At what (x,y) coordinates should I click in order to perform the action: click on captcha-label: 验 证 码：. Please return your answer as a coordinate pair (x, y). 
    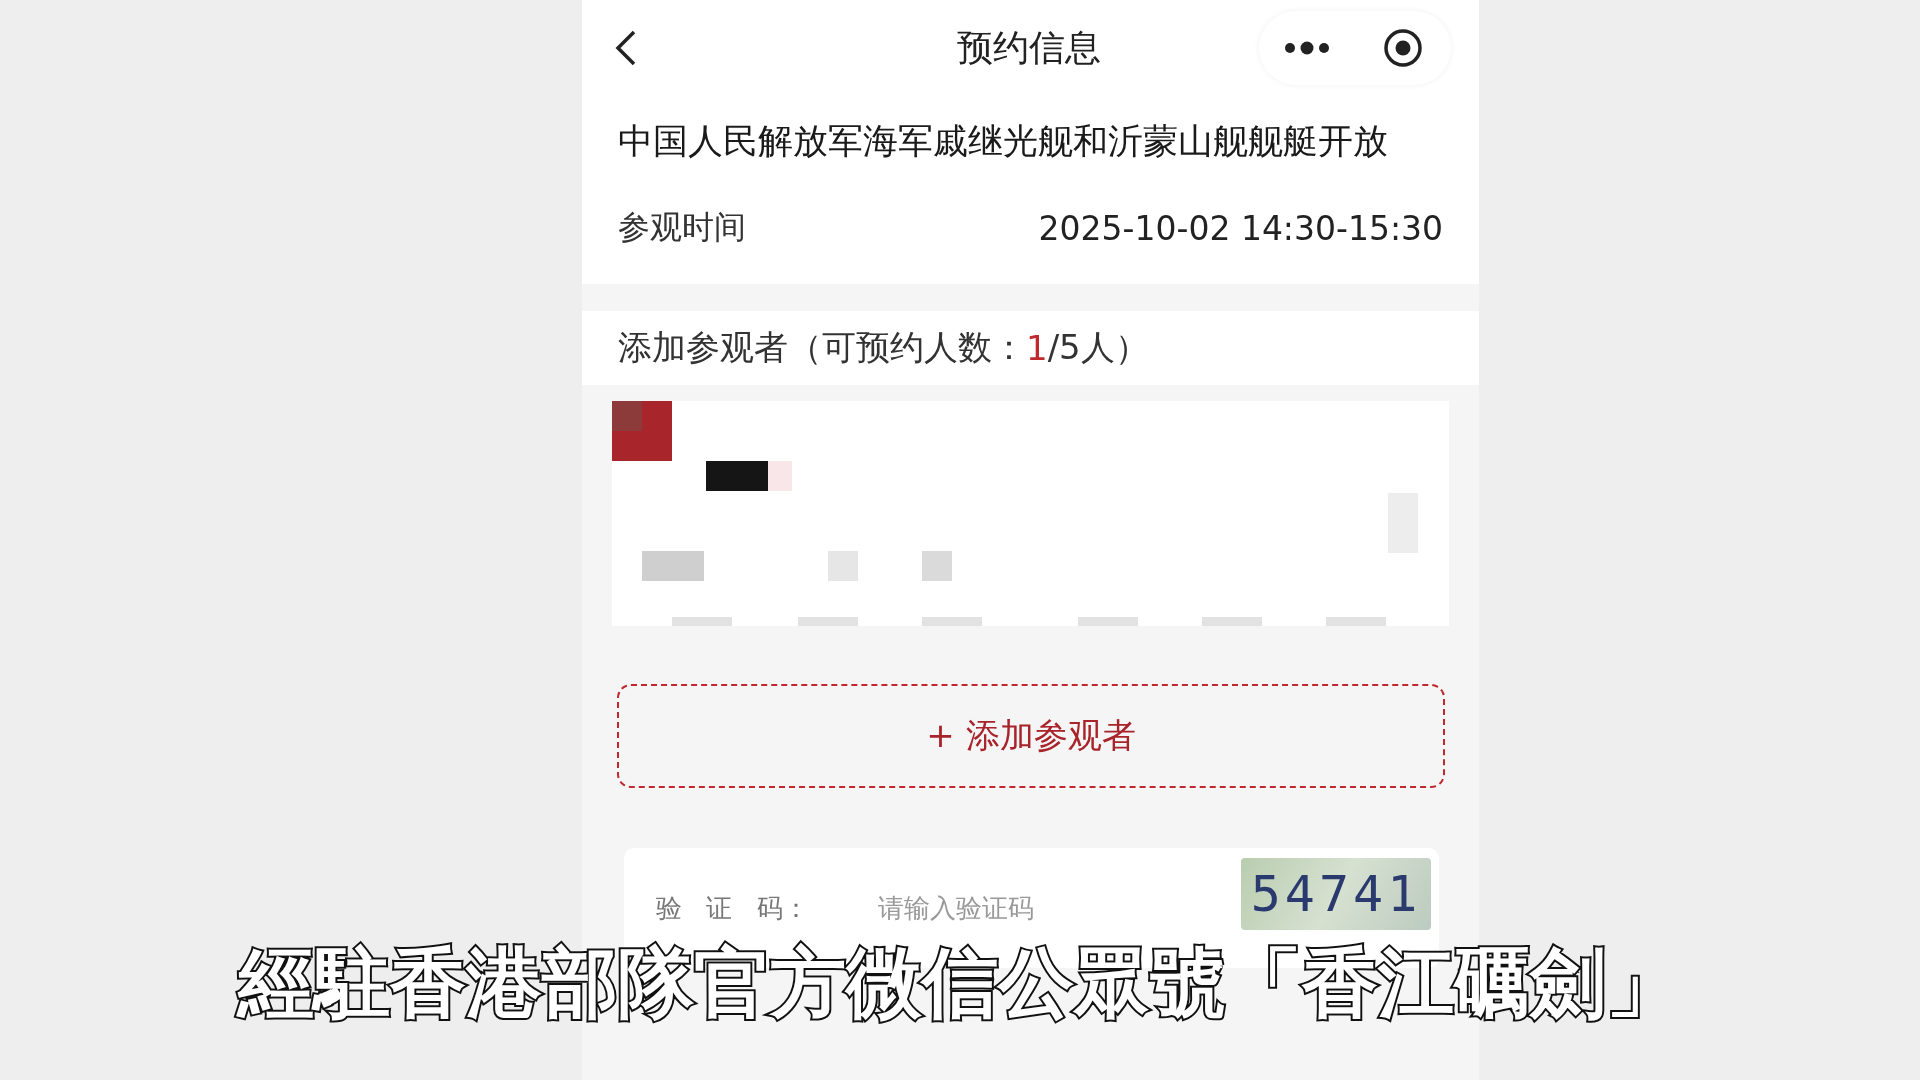
    Looking at the image, I should click on (733, 908).